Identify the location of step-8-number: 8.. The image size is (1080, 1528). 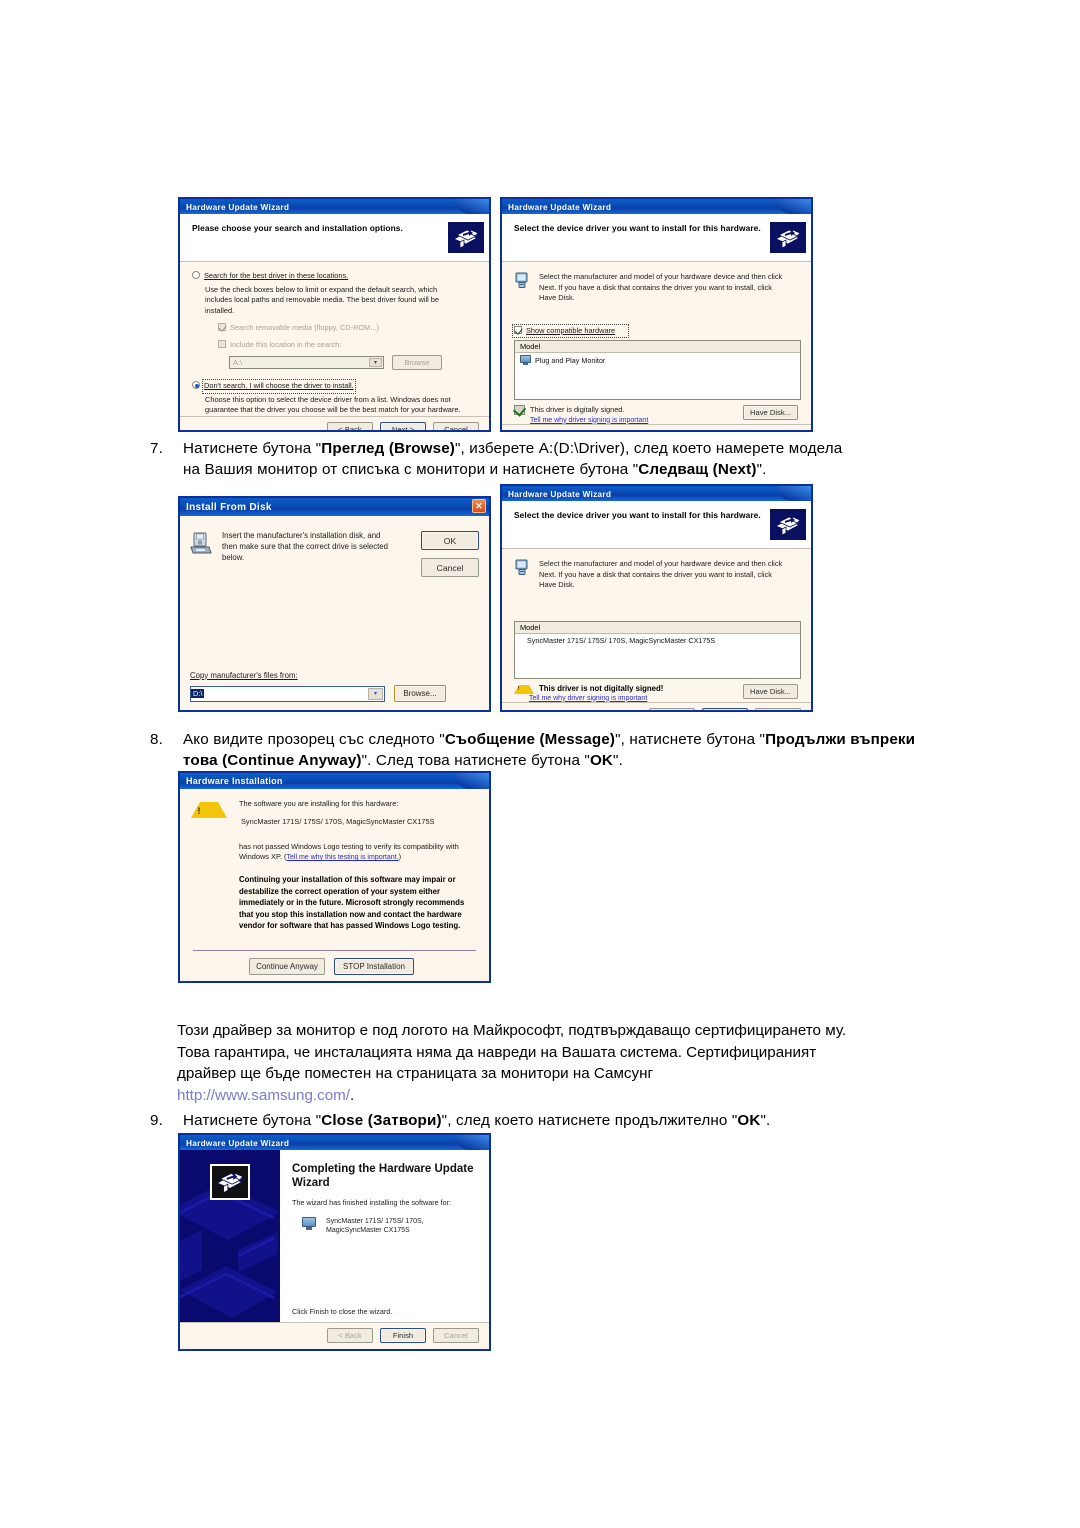
(156, 739).